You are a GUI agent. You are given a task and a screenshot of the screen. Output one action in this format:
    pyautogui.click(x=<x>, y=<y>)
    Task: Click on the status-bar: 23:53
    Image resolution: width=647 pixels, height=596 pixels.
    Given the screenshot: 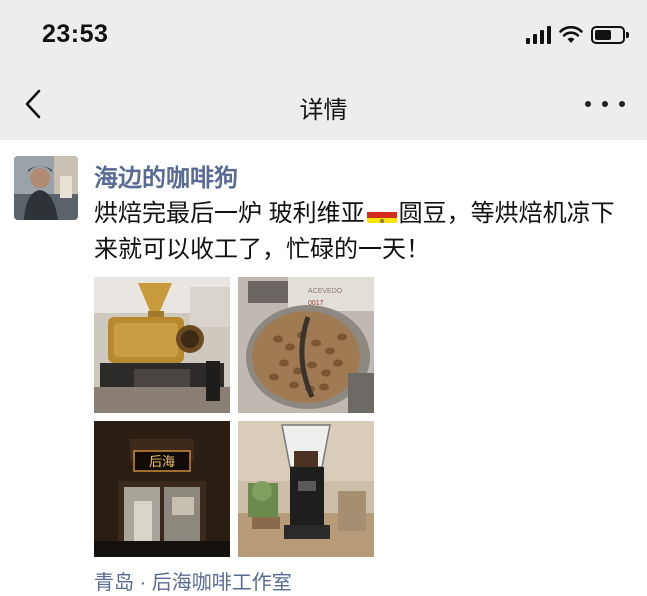 What is the action you would take?
    pyautogui.click(x=323, y=34)
    